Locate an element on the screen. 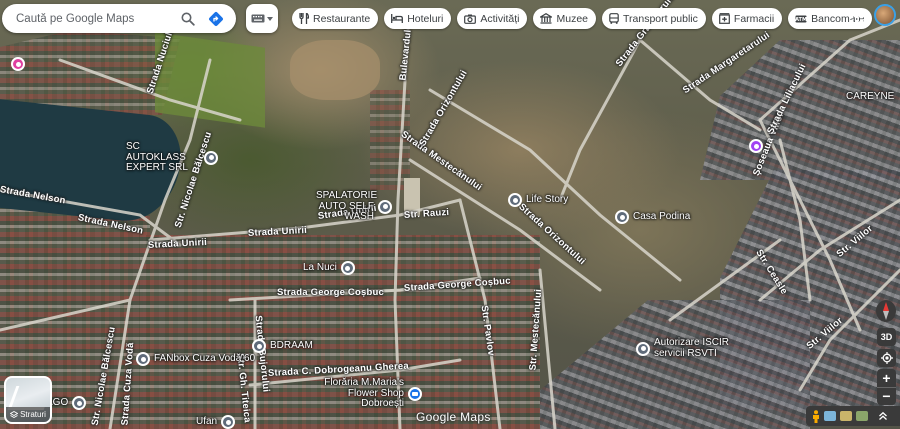 Image resolution: width=900 pixels, height=429 pixels. google-maps-logo: Google Maps is located at coordinates (453, 417).